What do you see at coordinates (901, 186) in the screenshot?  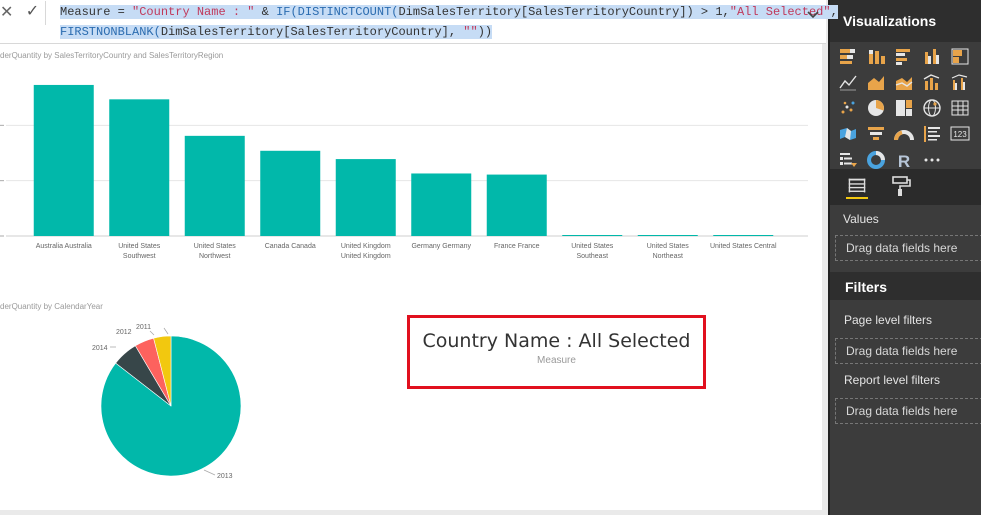 I see `paint-roller-icon` at bounding box center [901, 186].